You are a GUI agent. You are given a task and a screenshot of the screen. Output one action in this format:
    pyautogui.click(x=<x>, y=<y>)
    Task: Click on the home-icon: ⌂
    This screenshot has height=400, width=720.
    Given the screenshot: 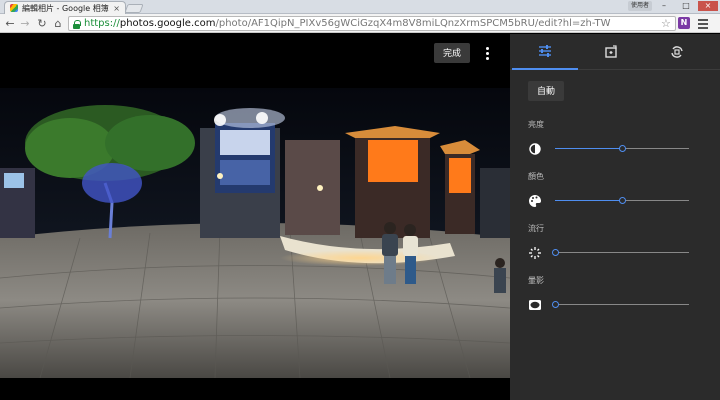 What is the action you would take?
    pyautogui.click(x=58, y=23)
    